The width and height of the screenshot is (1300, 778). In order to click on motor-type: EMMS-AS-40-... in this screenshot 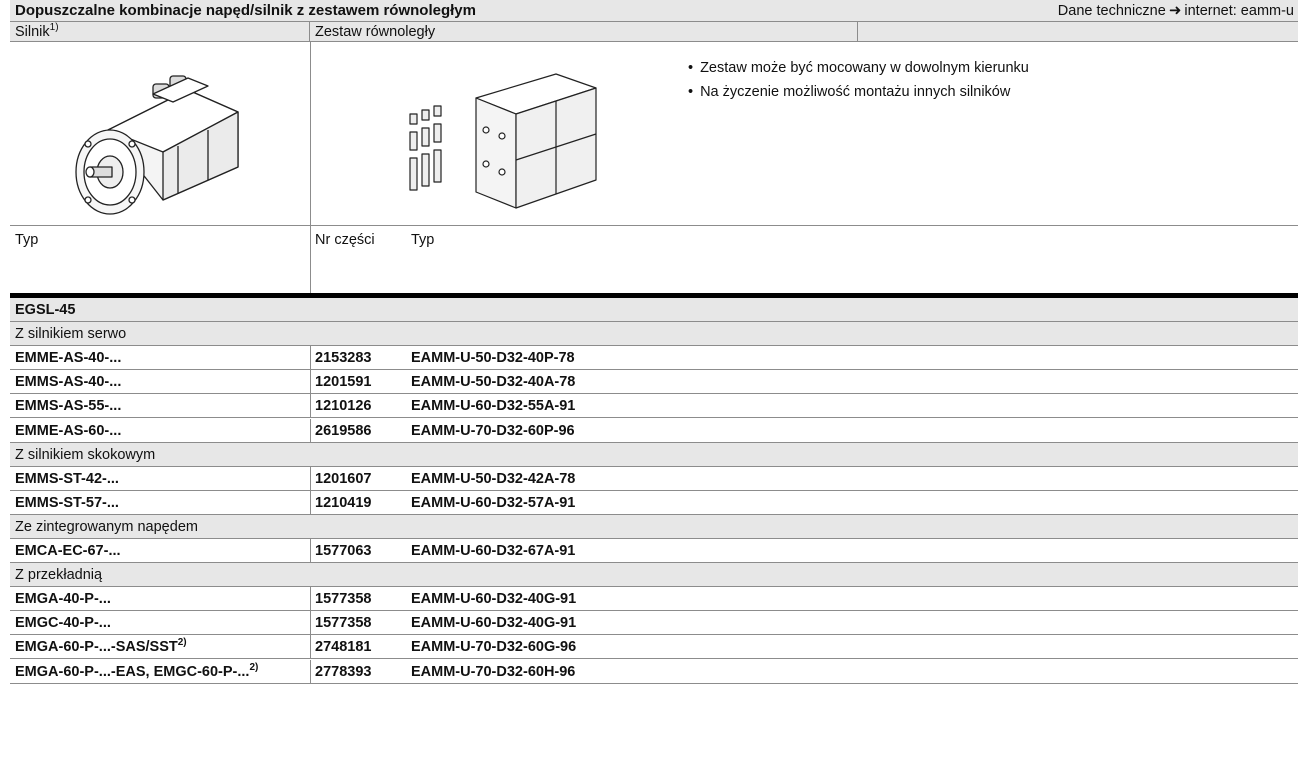, I will do `click(68, 382)`.